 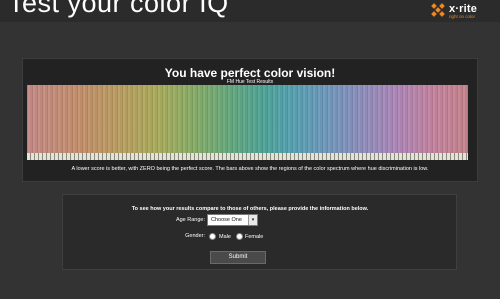 I want to click on gender-female-radio, so click(x=239, y=236).